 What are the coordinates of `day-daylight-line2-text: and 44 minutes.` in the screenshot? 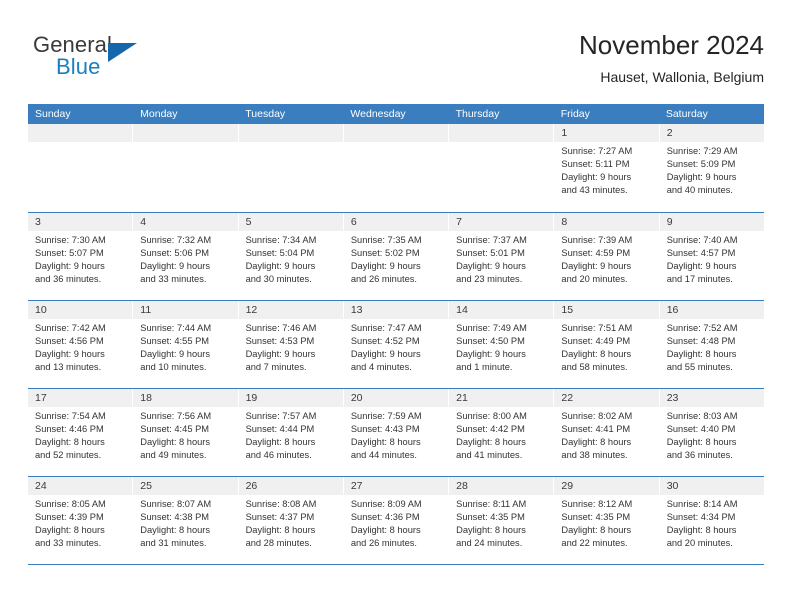 It's located at (383, 455).